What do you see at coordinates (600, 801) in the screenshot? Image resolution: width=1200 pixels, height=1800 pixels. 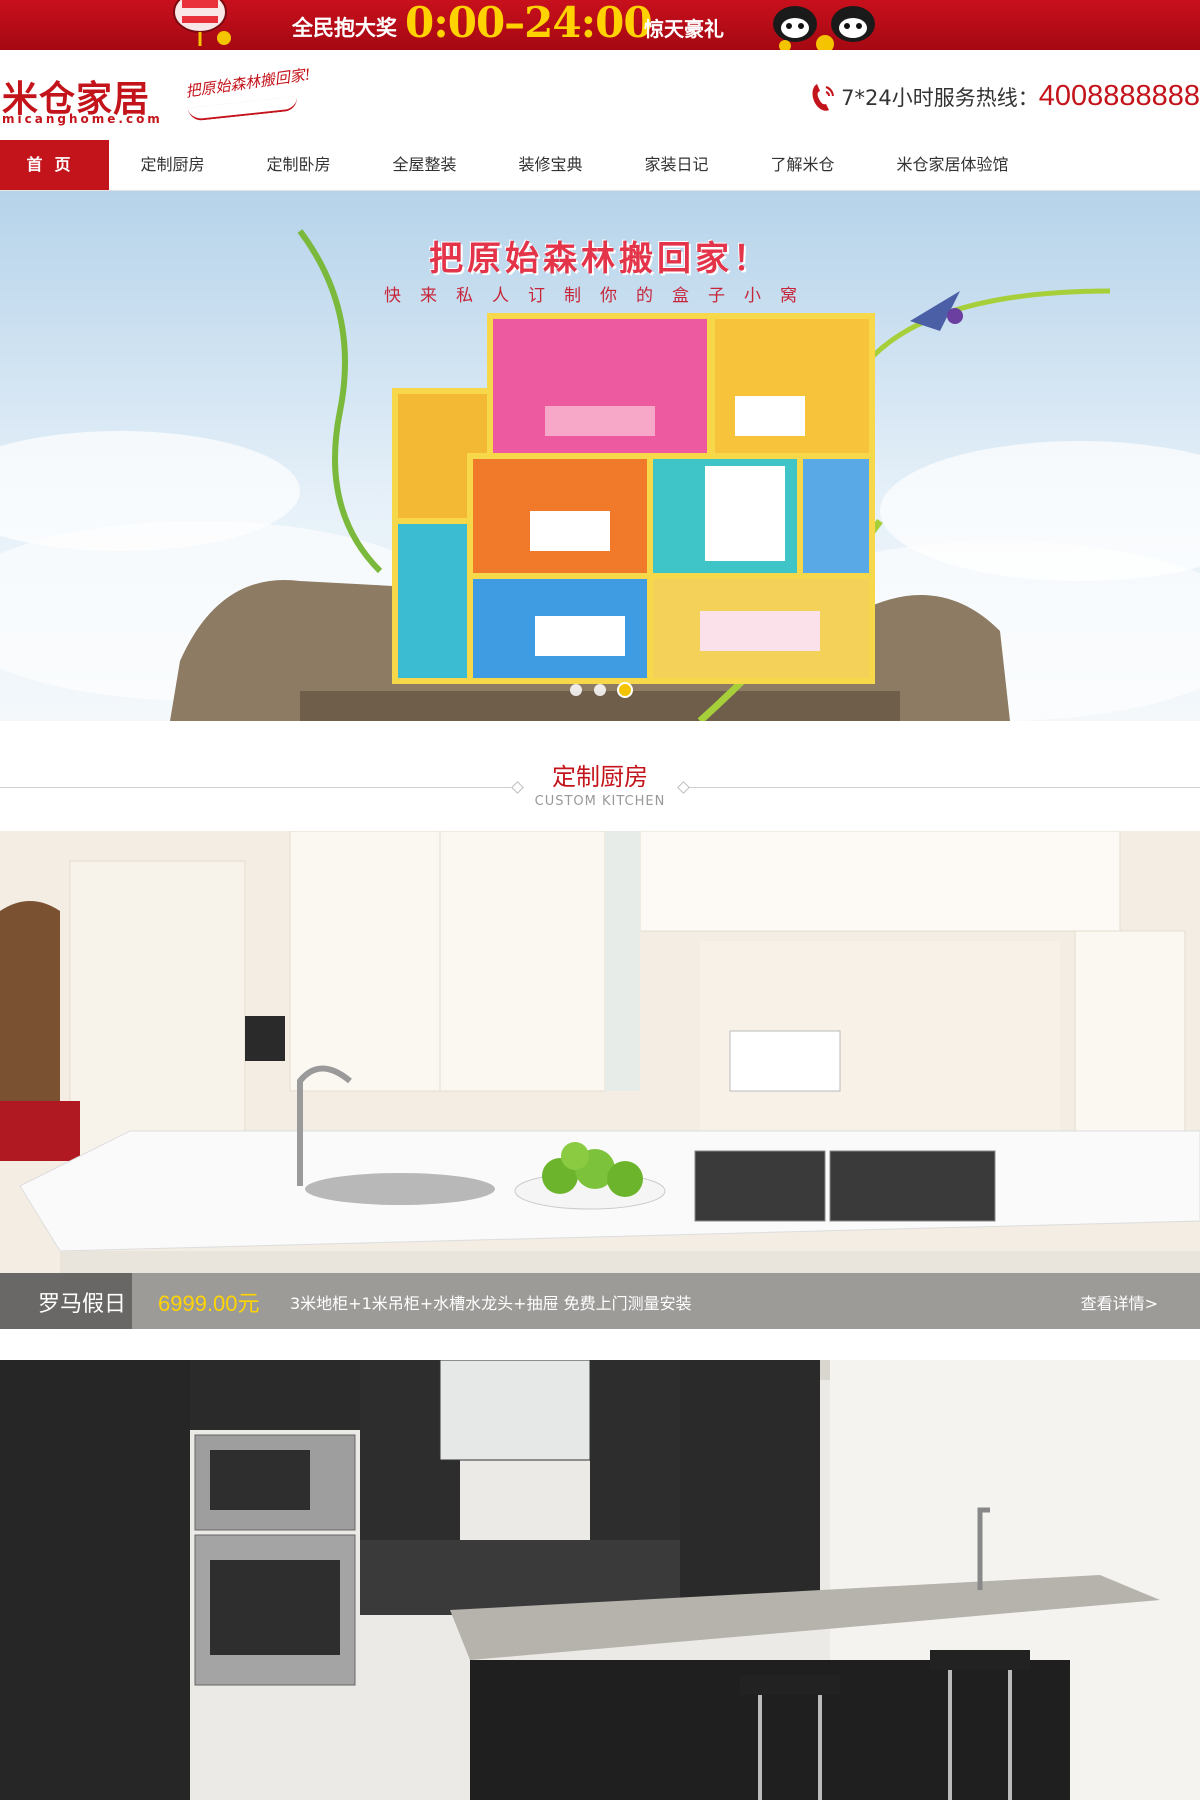 I see `section-subtitle: CUSTOM KITCHEN` at bounding box center [600, 801].